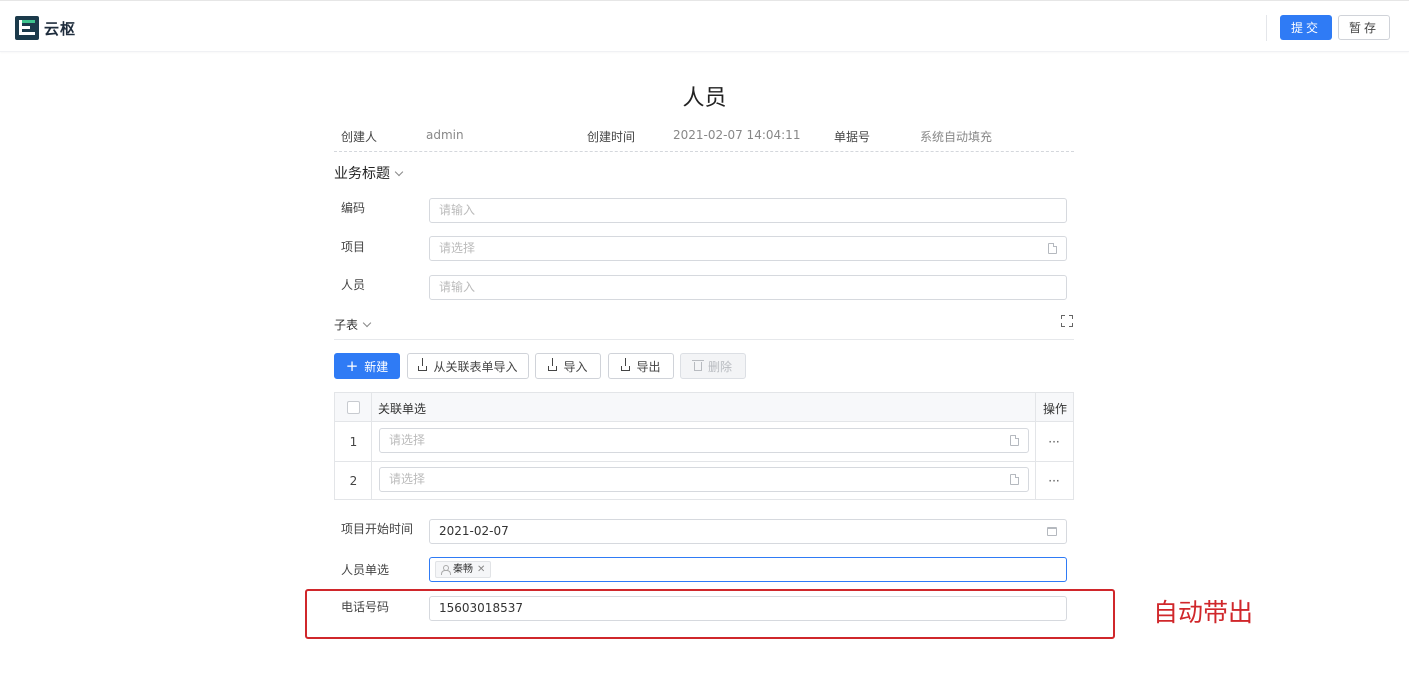  Describe the element at coordinates (1266, 28) in the screenshot. I see `toolbar-divider` at that location.